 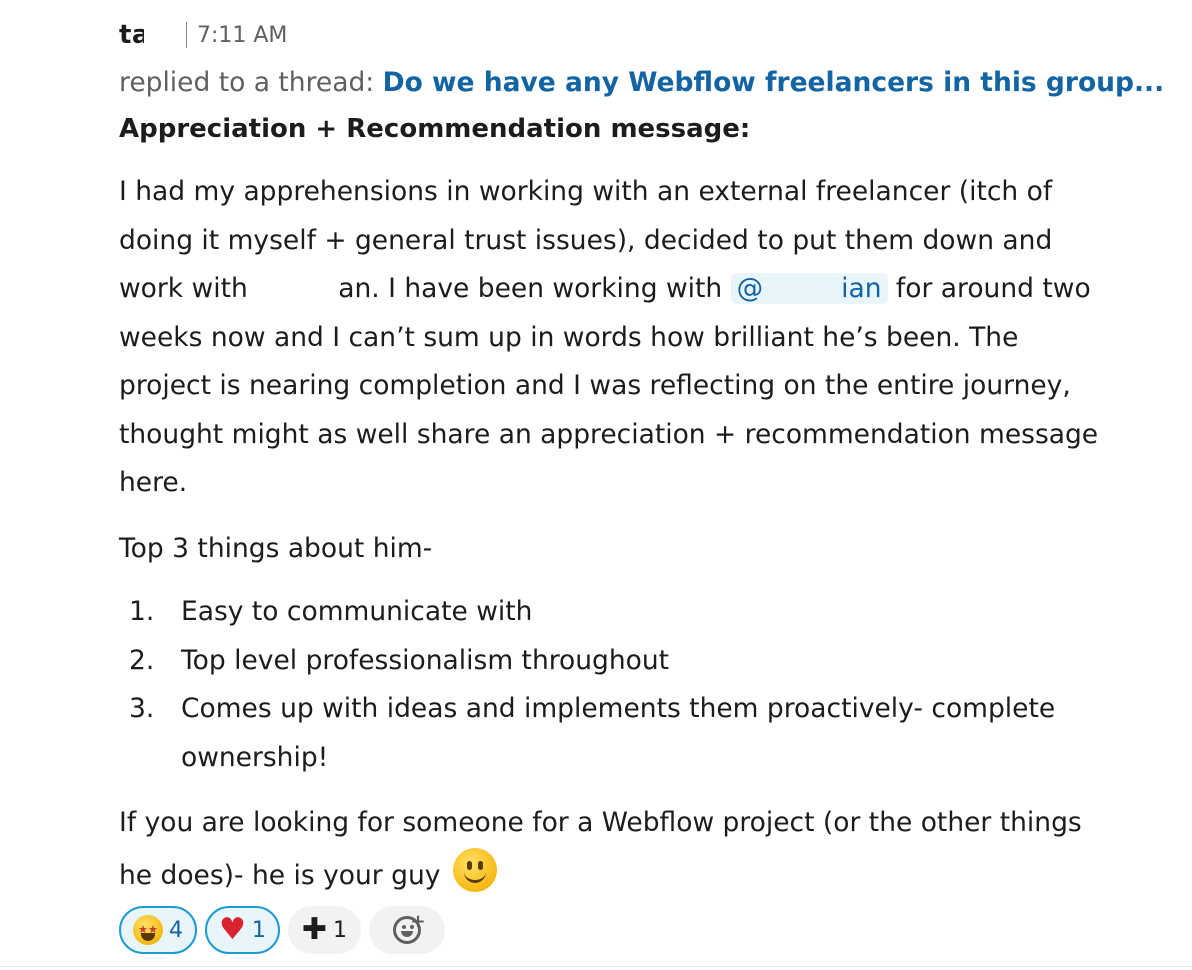 What do you see at coordinates (649, 612) in the screenshot?
I see `list-item: 1. Easy to communicate with` at bounding box center [649, 612].